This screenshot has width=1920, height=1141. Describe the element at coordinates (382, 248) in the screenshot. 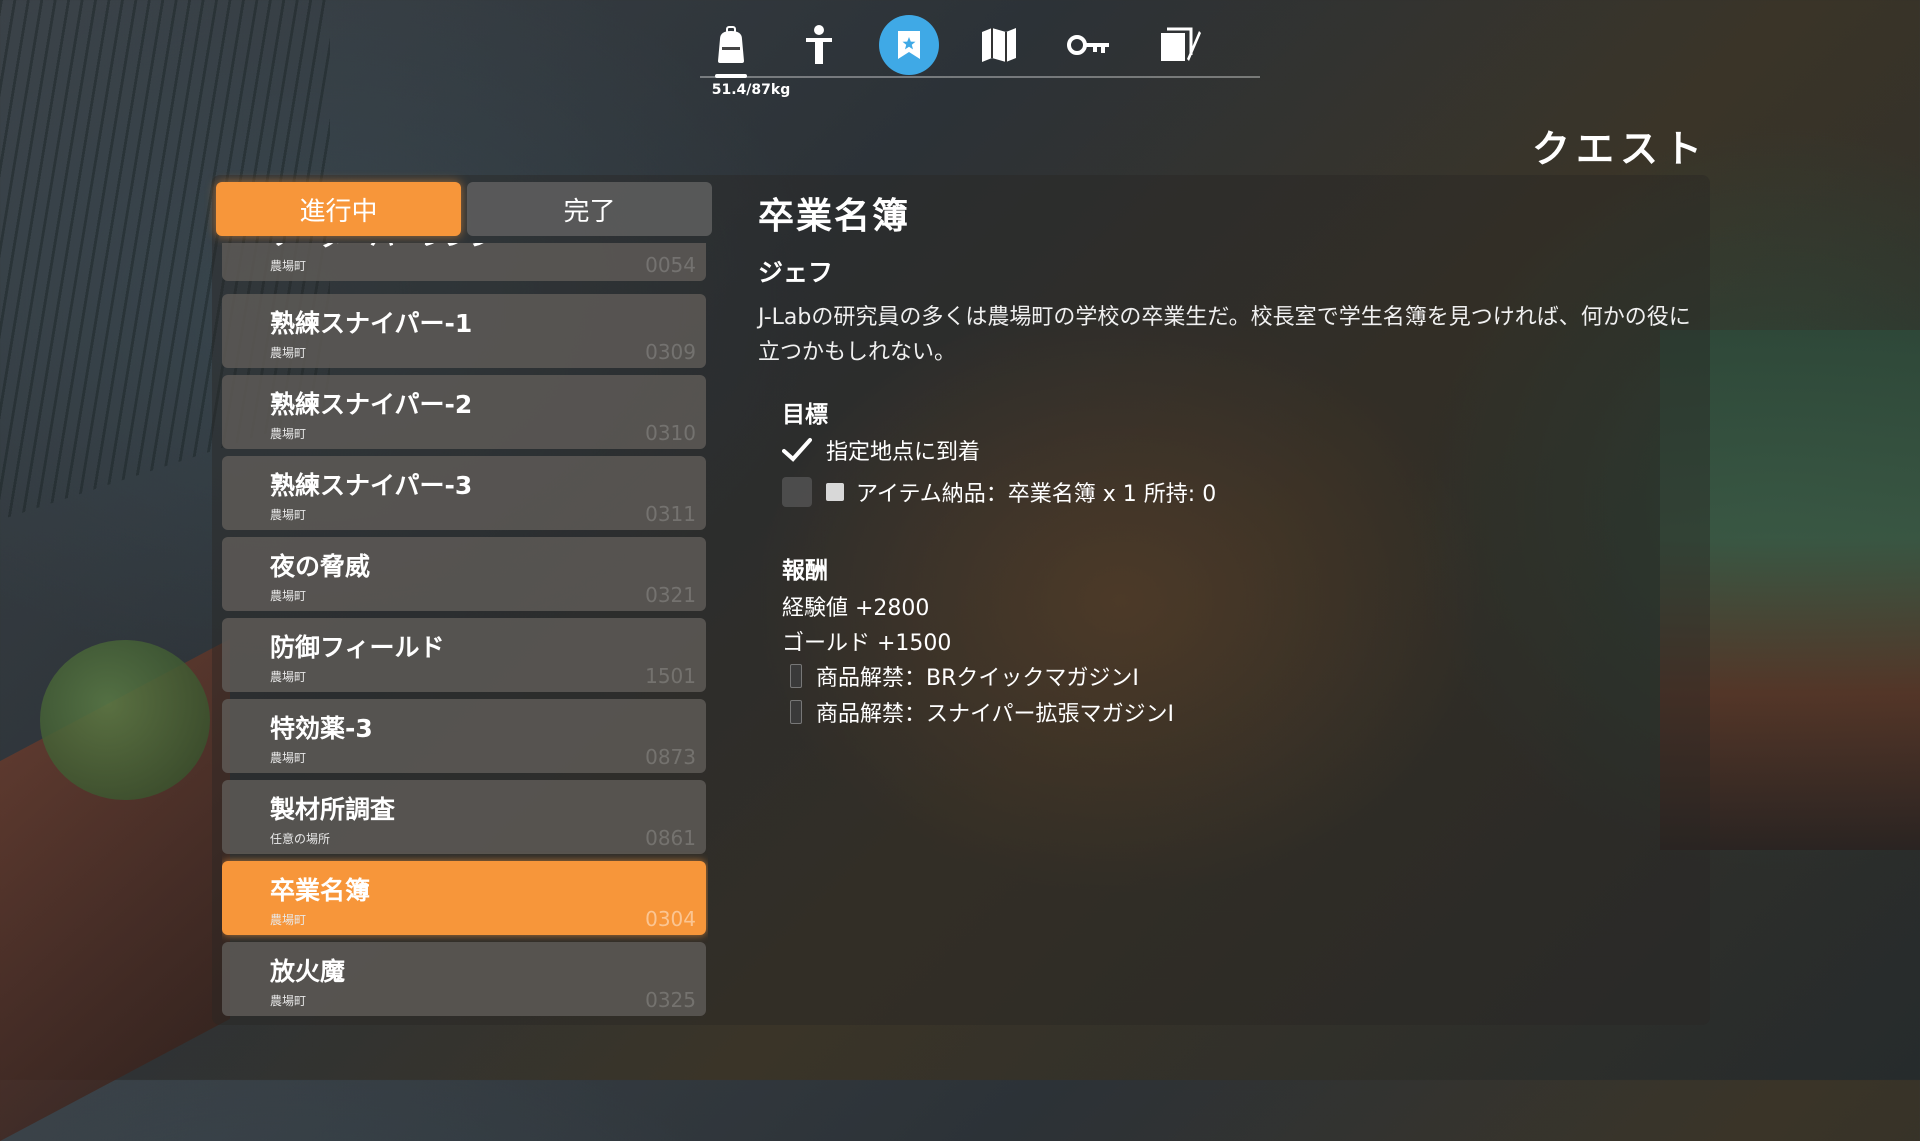

I see `quest-name: ソーダーパーレンシ` at that location.